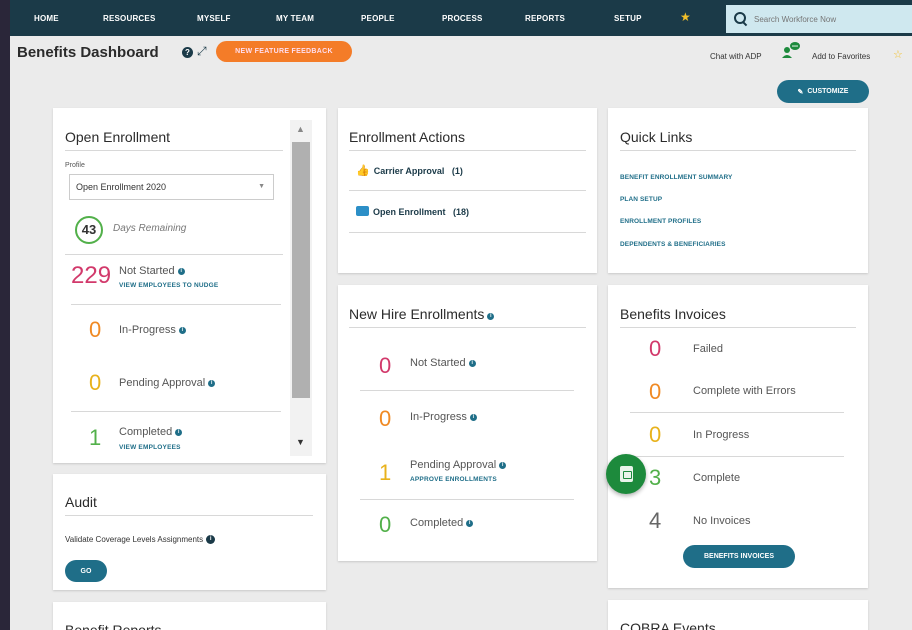  What do you see at coordinates (86, 571) in the screenshot?
I see `go-button: GO` at bounding box center [86, 571].